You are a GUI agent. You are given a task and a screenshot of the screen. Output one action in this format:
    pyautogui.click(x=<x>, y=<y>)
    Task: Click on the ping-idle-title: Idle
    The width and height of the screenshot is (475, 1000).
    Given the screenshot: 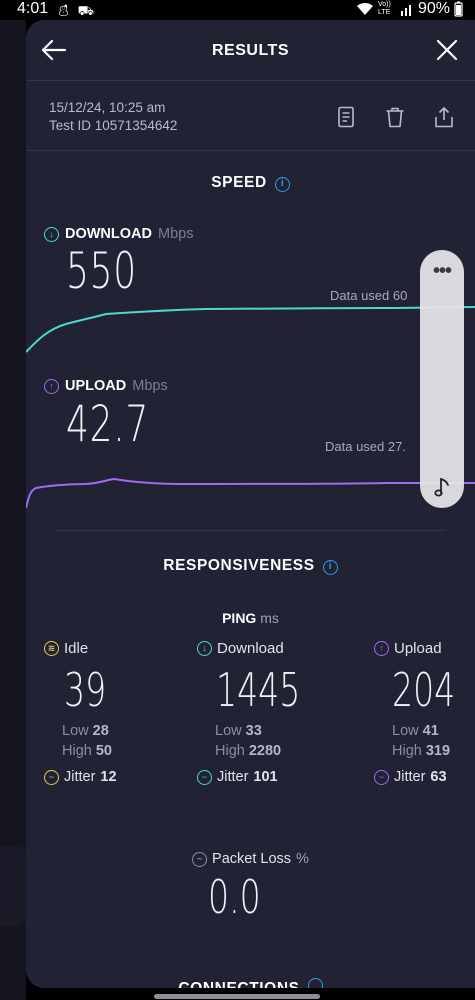 What is the action you would take?
    pyautogui.click(x=76, y=648)
    